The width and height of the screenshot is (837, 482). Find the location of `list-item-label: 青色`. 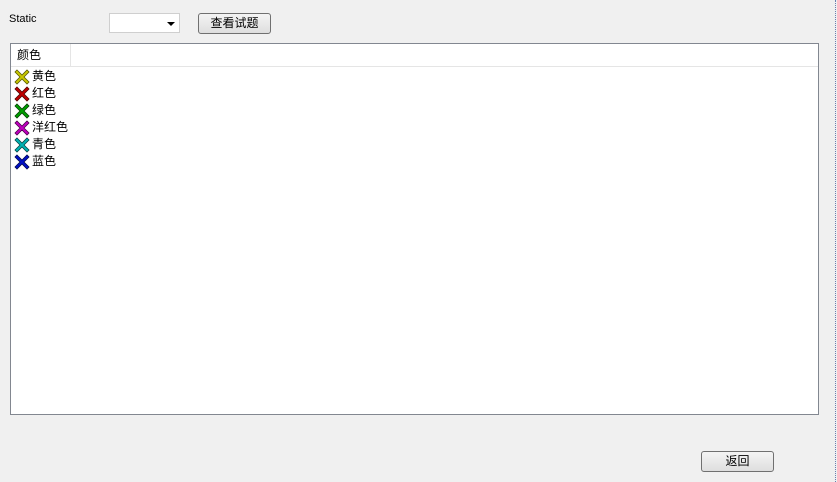

list-item-label: 青色 is located at coordinates (44, 144).